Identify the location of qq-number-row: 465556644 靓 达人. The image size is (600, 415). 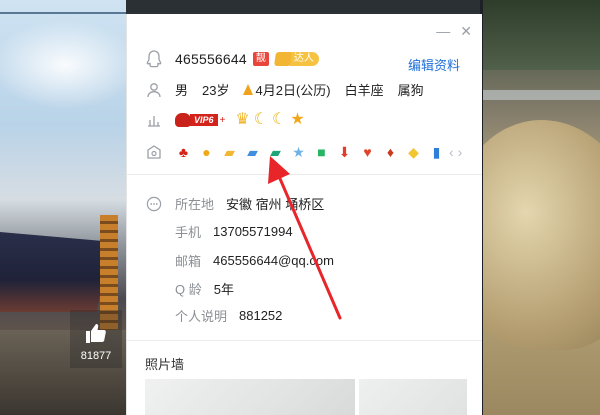
(223, 59).